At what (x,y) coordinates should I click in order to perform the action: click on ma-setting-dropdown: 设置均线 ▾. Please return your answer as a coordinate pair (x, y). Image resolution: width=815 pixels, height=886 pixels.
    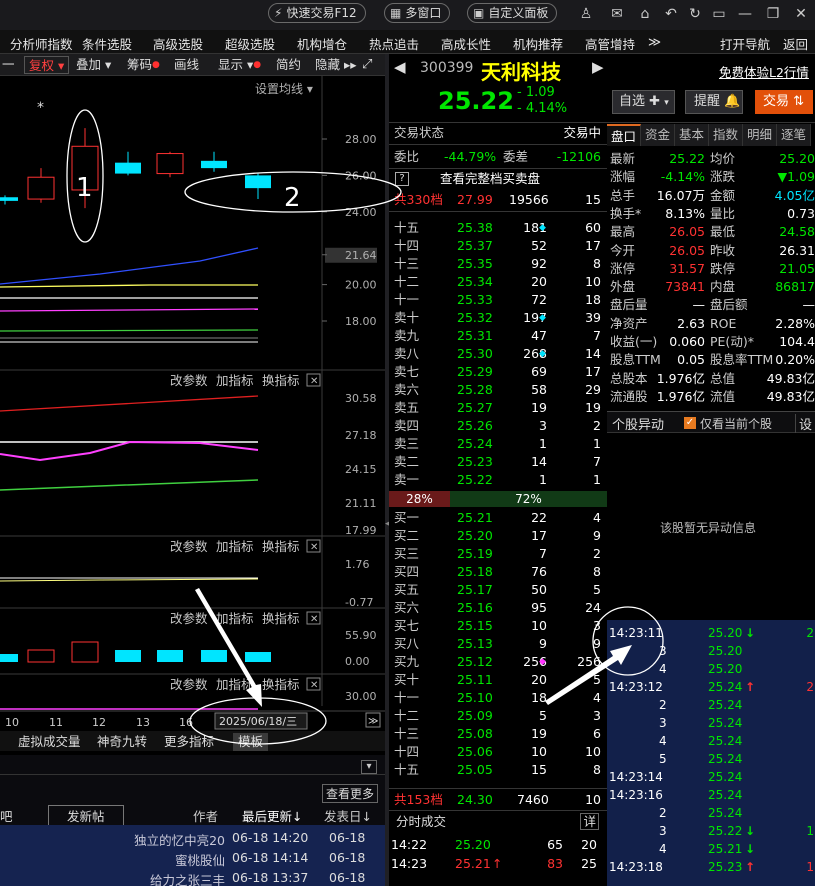
    Looking at the image, I should click on (284, 89).